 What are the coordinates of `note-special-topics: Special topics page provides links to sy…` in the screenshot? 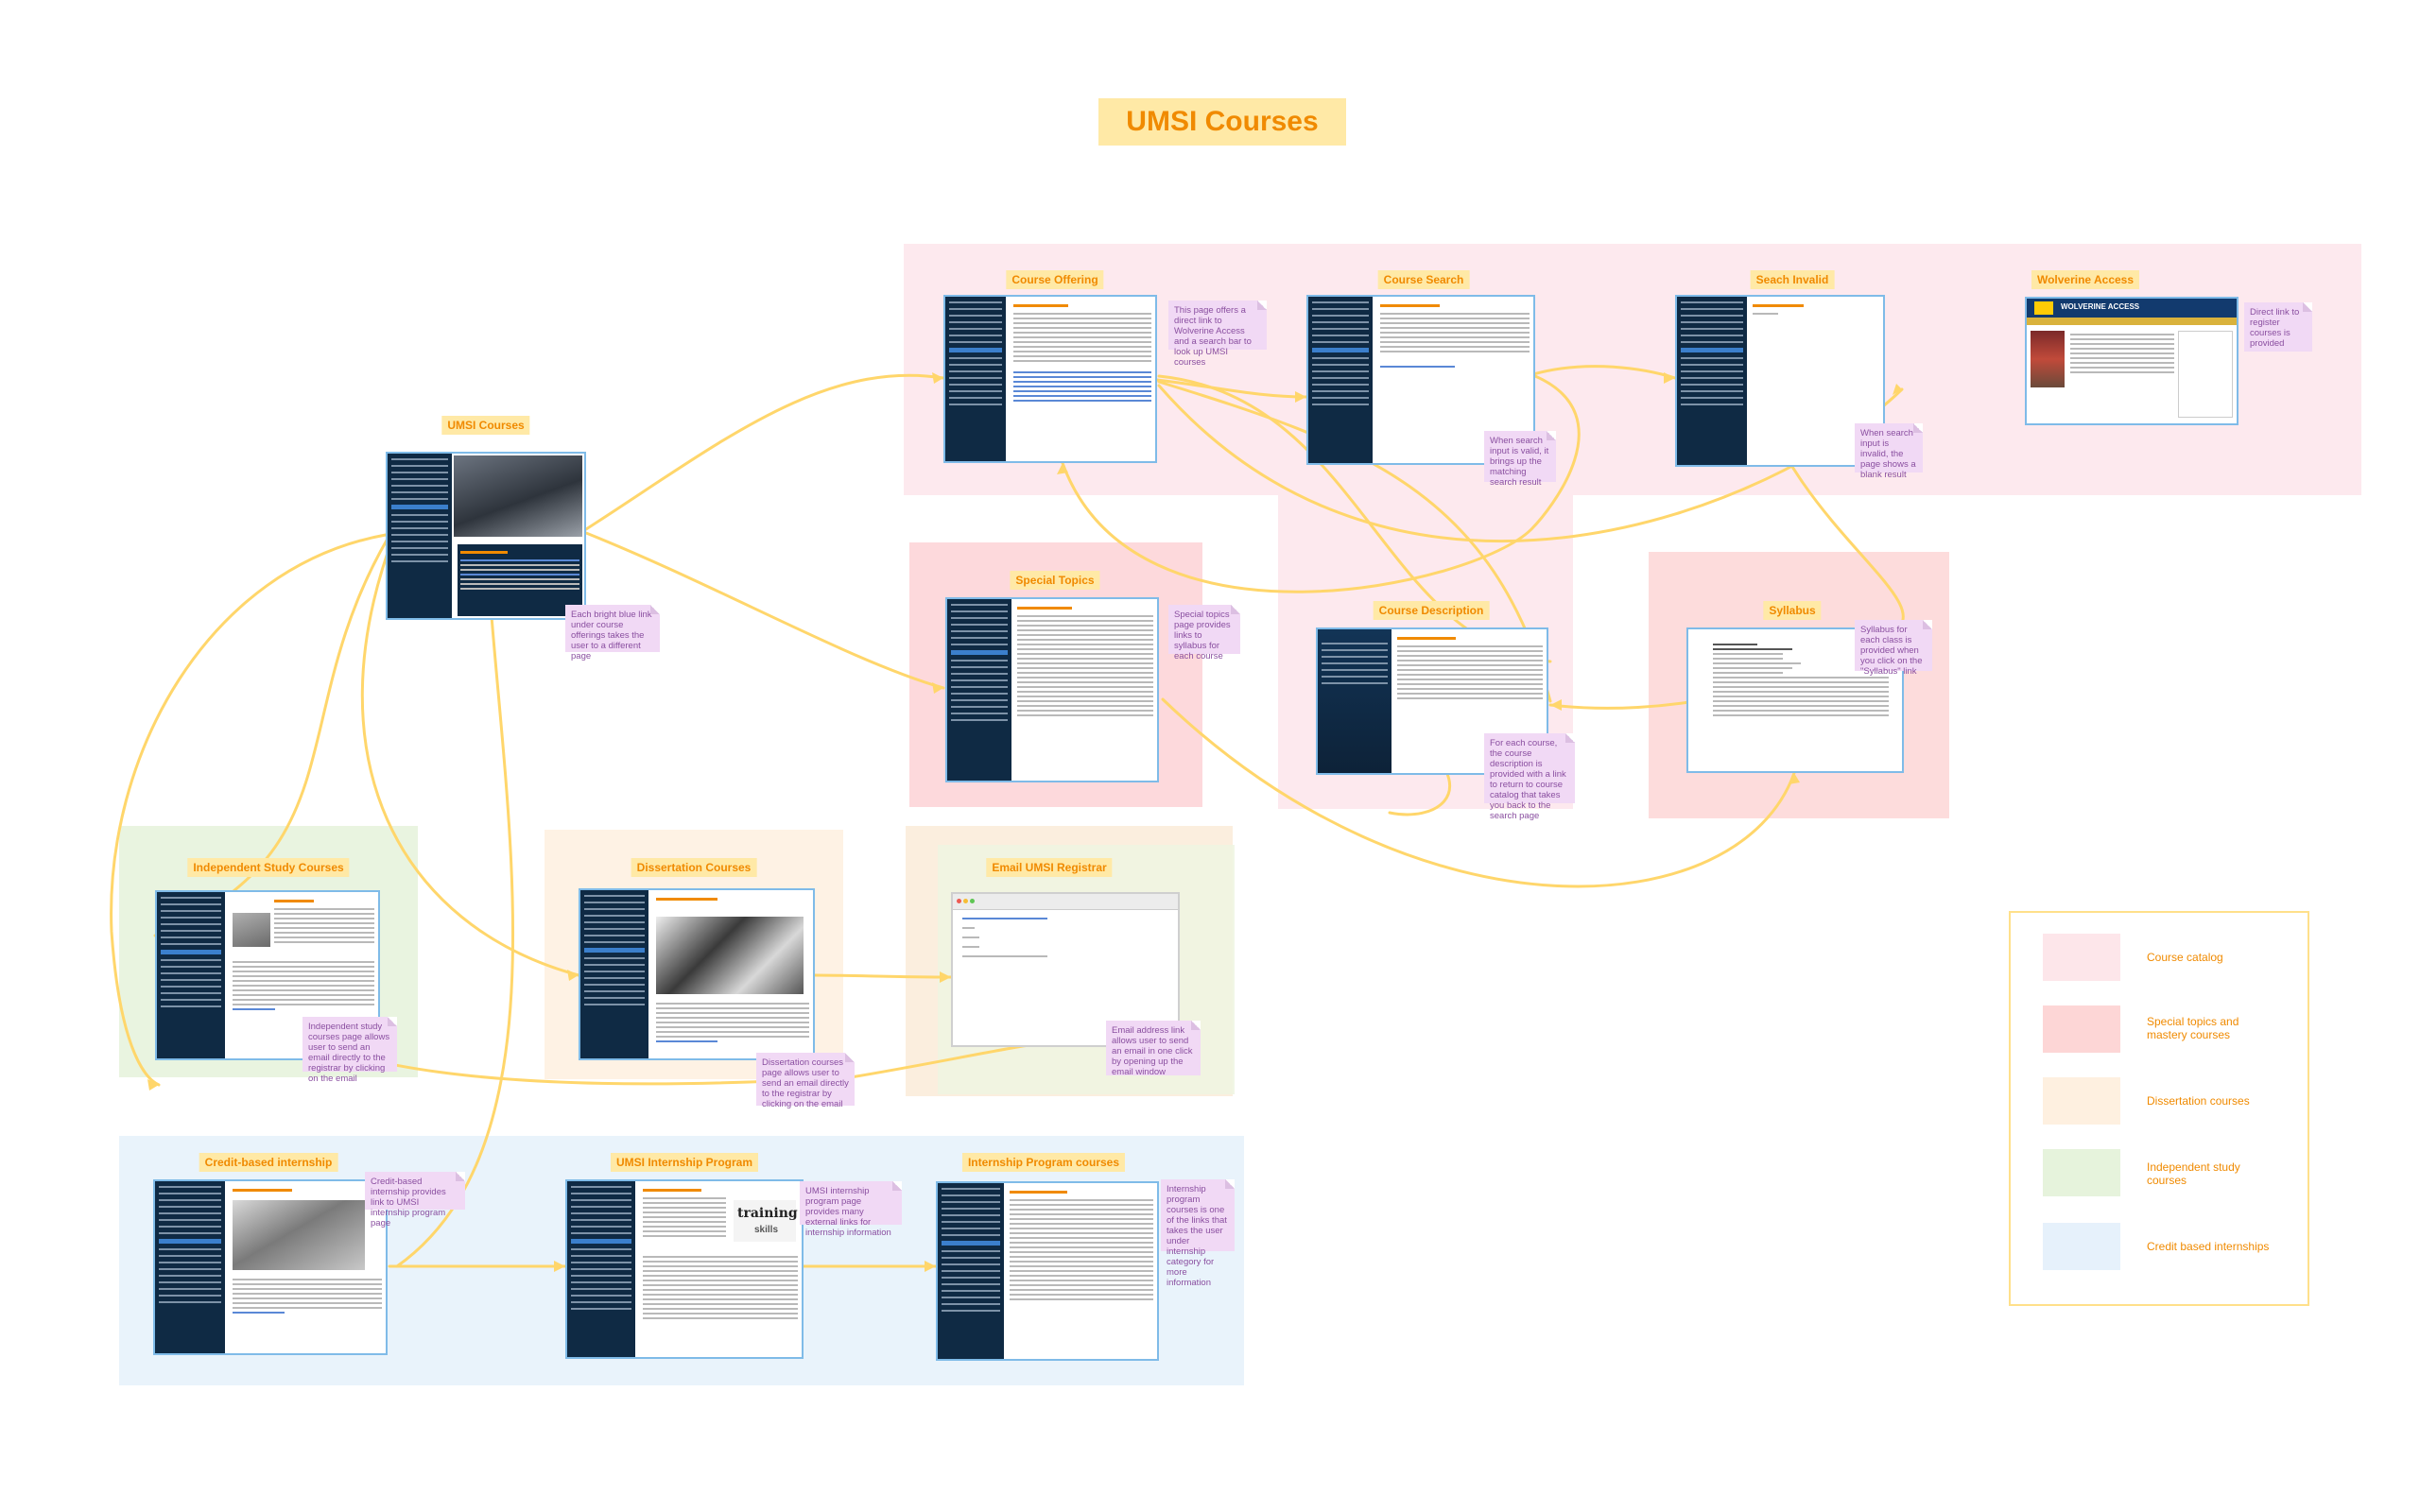 It's located at (1204, 633).